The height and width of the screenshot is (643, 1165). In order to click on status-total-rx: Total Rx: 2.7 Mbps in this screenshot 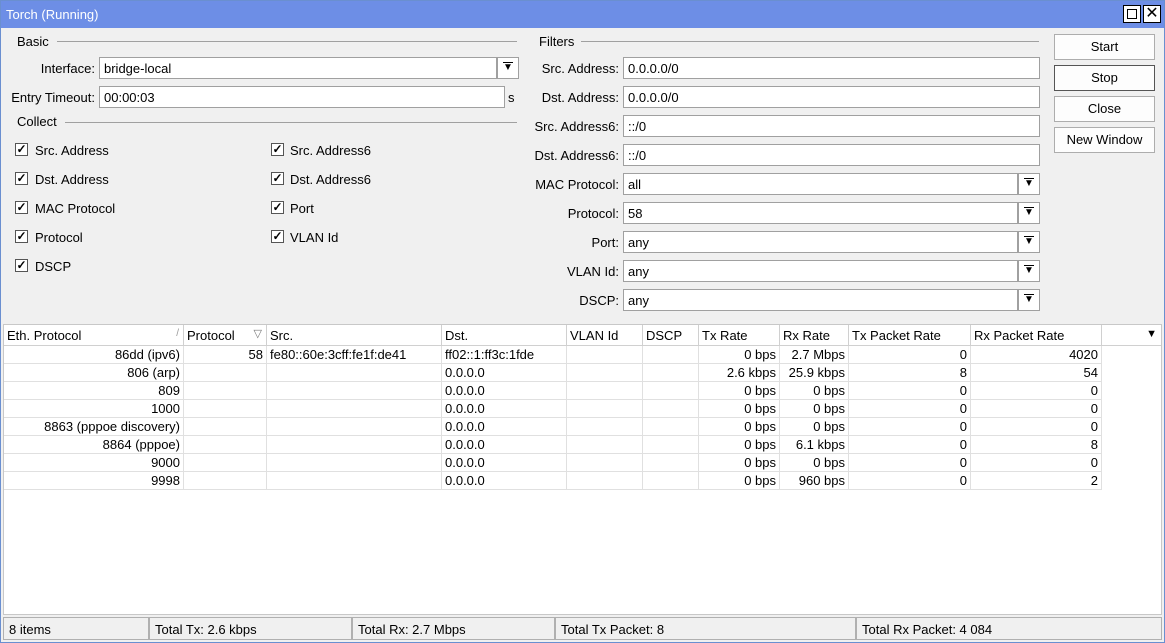, I will do `click(453, 628)`.